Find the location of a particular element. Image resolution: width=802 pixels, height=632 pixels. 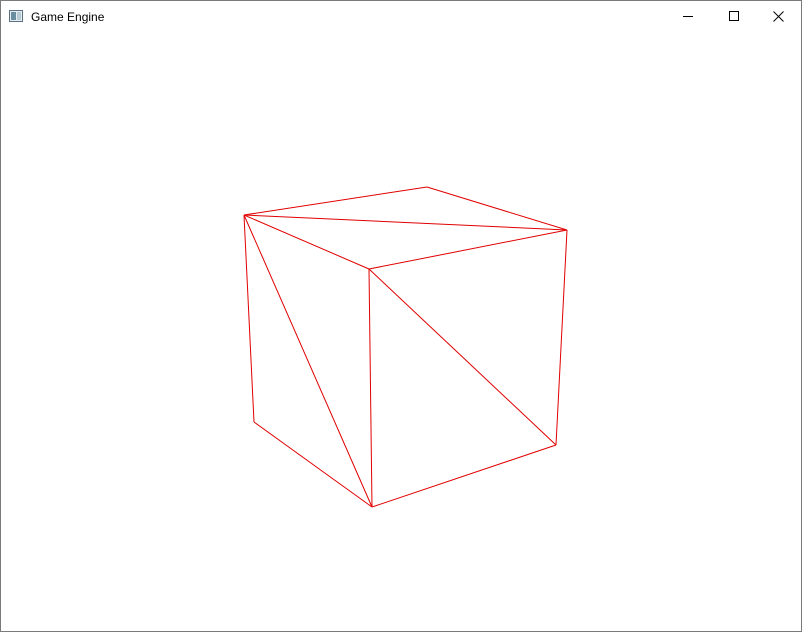

close-button is located at coordinates (778, 16).